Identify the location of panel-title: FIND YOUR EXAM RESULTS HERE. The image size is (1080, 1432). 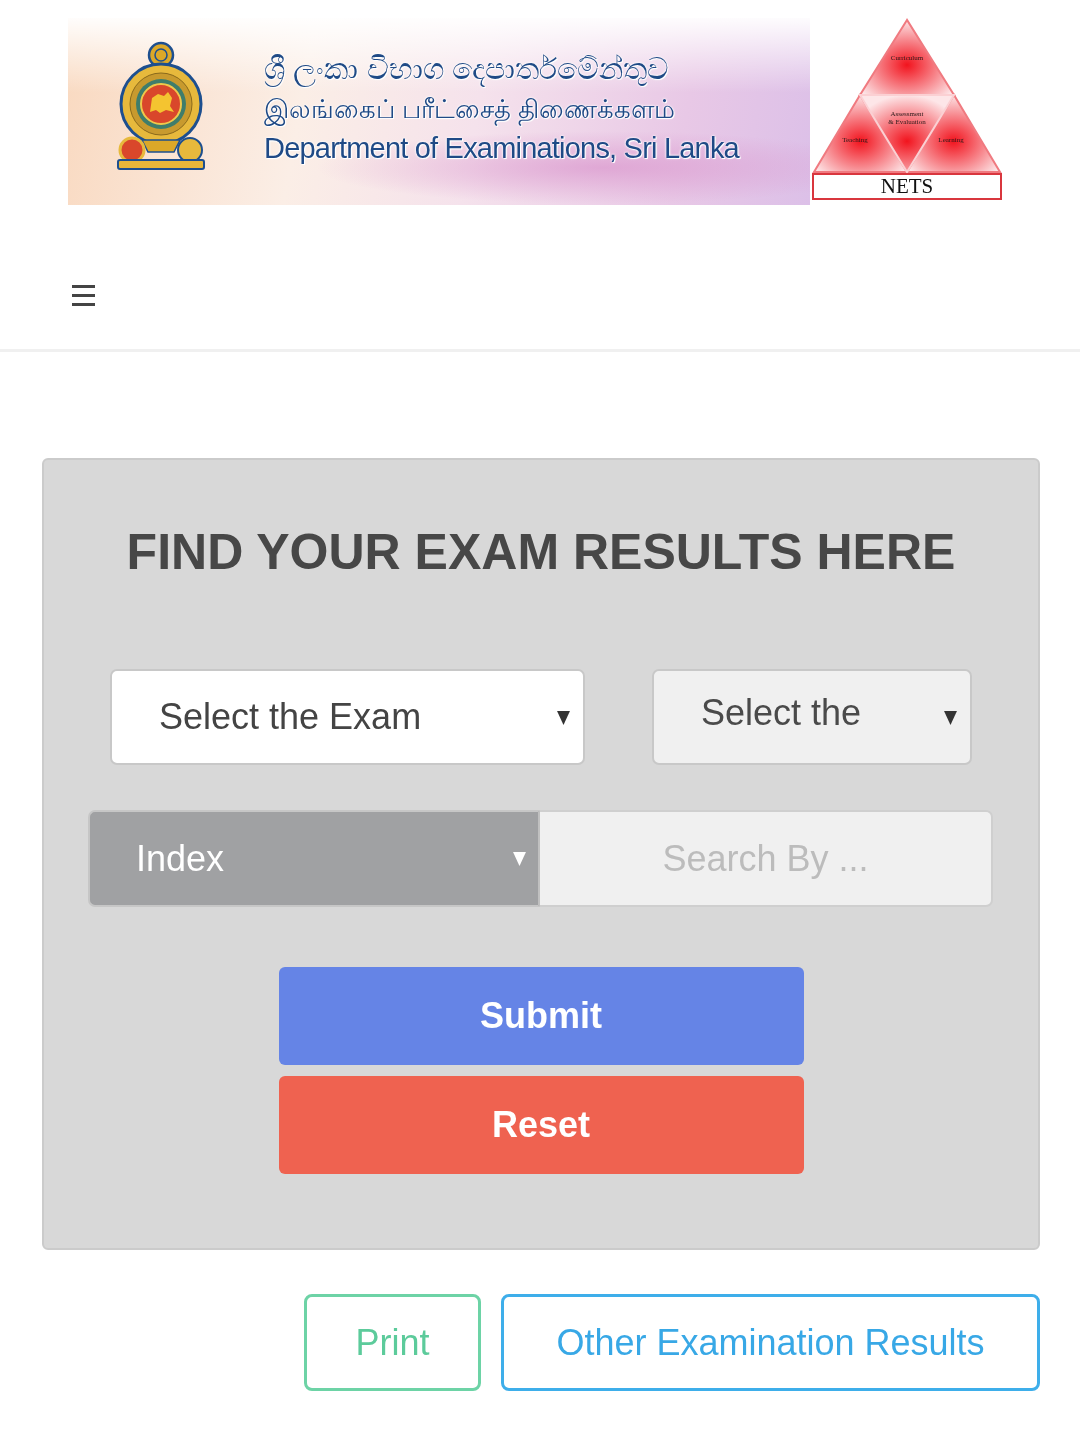
(541, 552).